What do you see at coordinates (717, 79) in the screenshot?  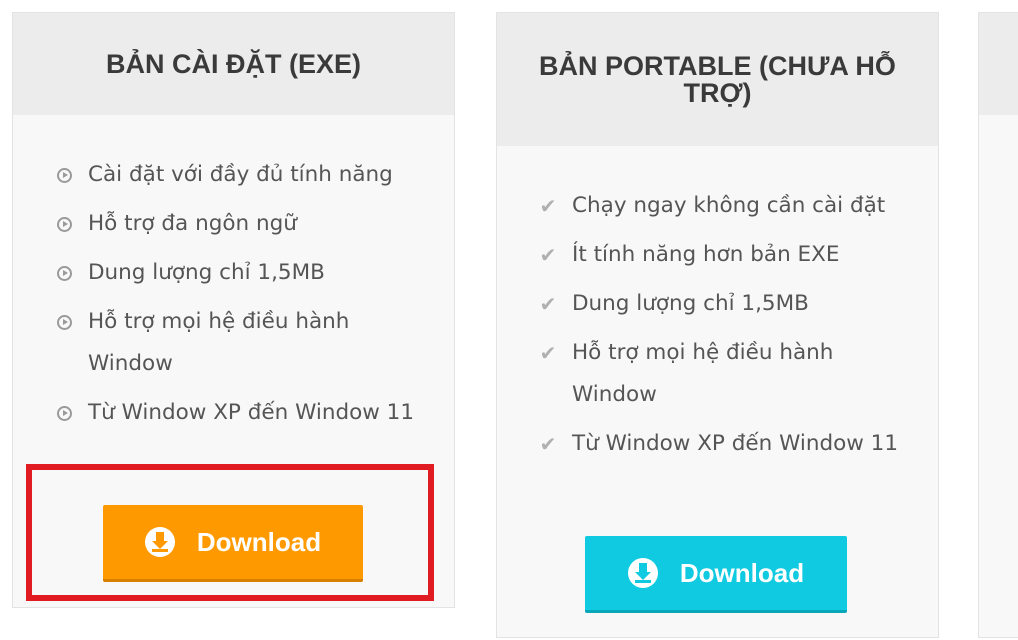 I see `card-title: BẢN PORTABLE (CHƯA HỖ TRỢ)` at bounding box center [717, 79].